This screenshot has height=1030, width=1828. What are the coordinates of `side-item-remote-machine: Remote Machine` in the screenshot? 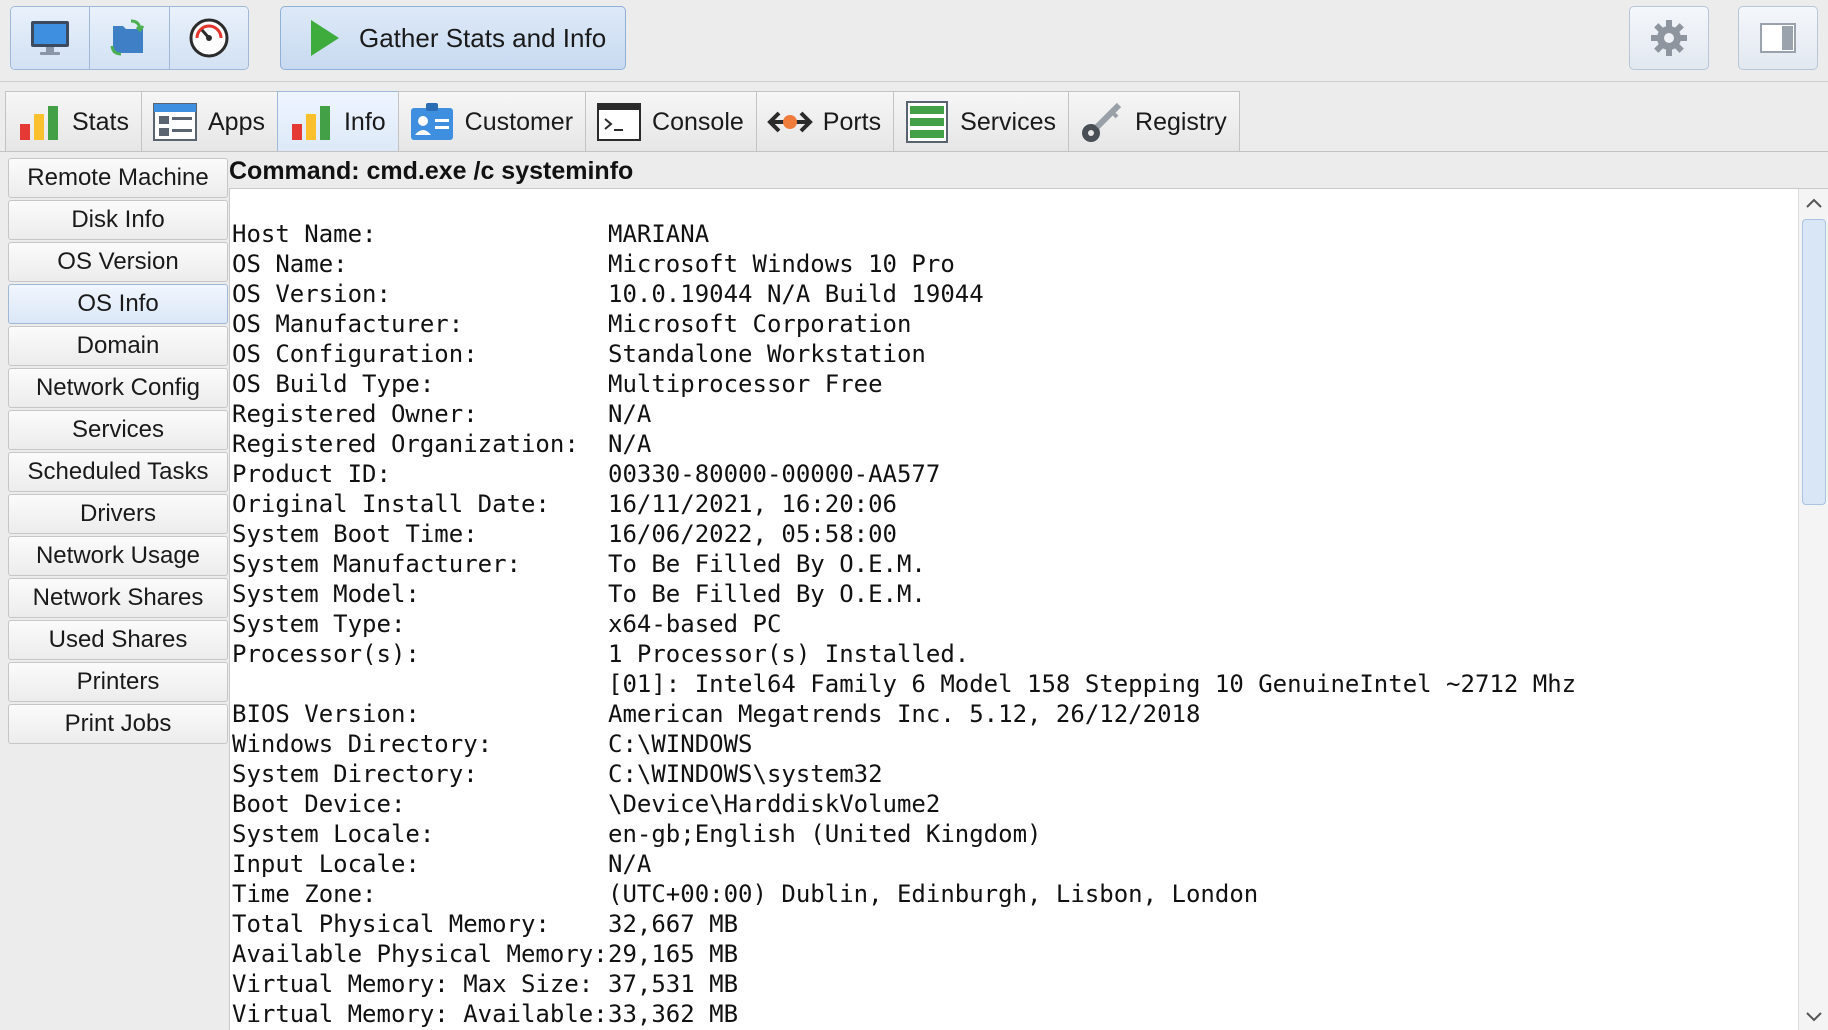 It's located at (118, 178).